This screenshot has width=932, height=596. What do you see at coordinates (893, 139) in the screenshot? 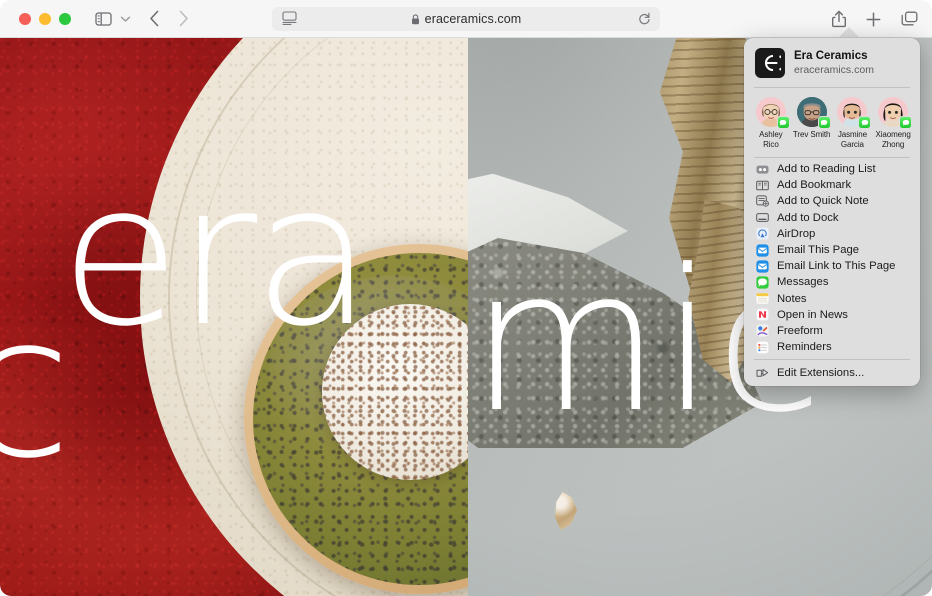
I see `contact-name: Xiaomeng Zhong` at bounding box center [893, 139].